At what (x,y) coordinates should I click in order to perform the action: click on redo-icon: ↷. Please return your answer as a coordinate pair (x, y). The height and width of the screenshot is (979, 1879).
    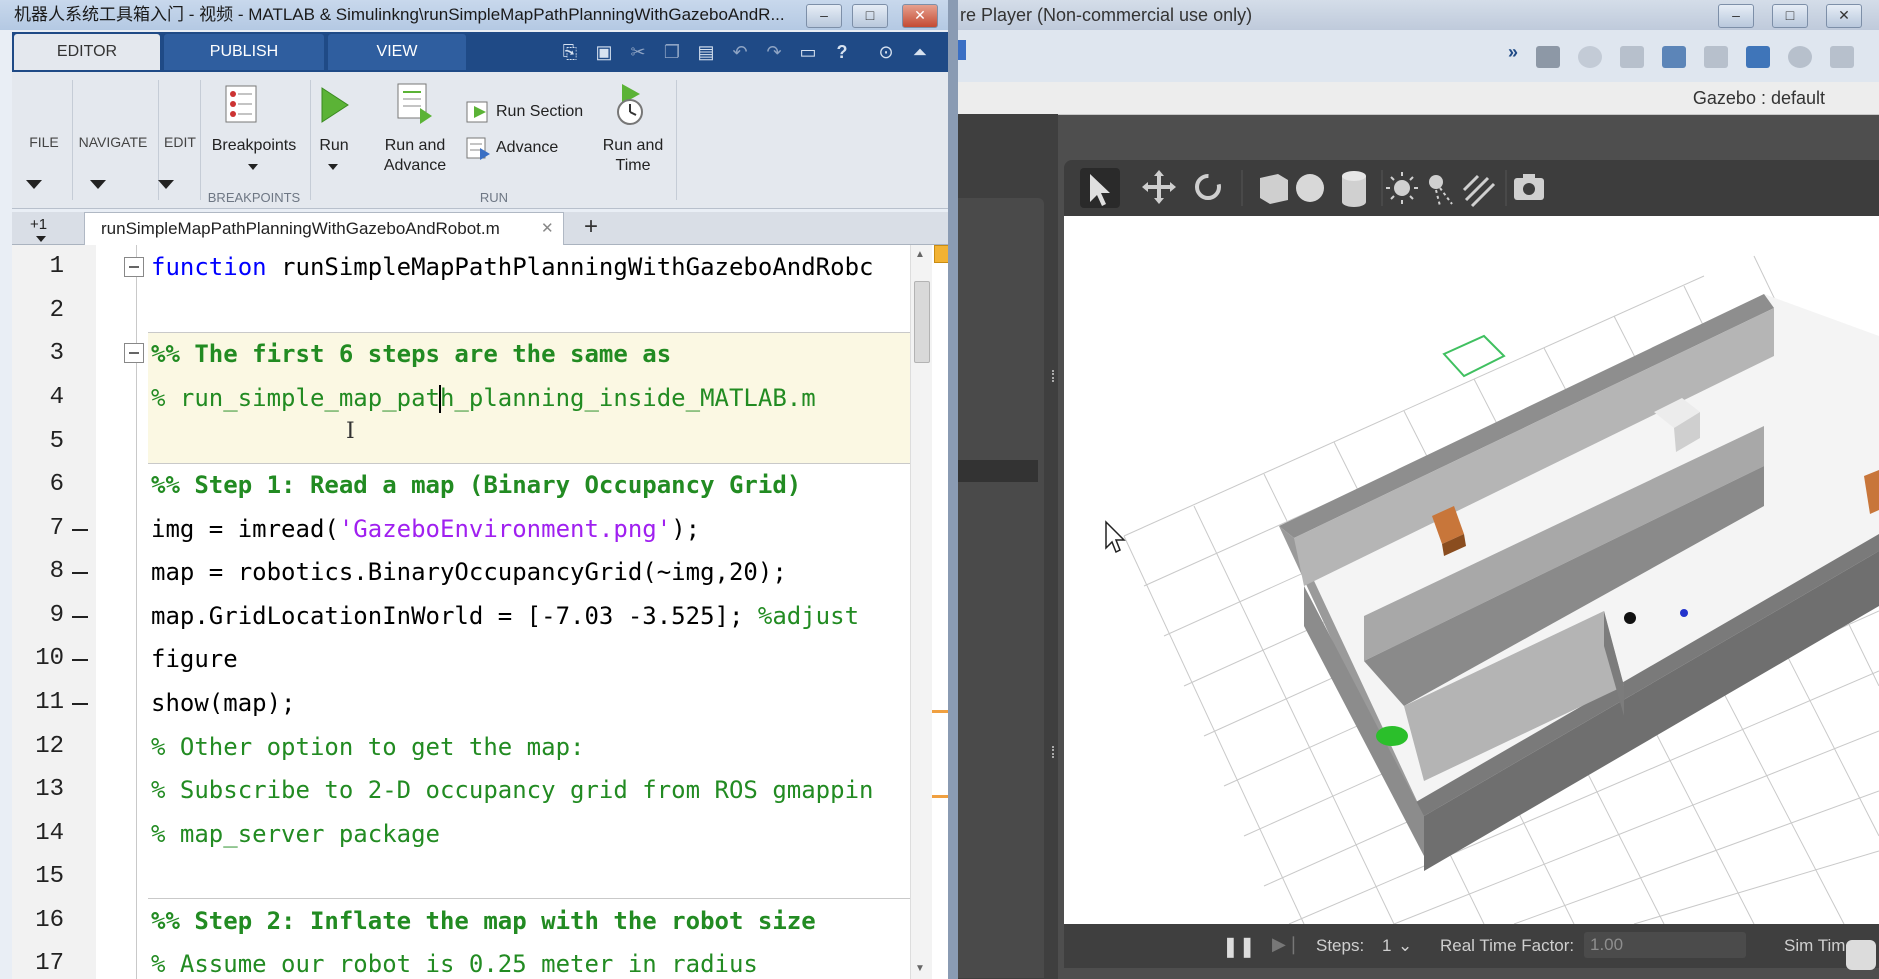
    Looking at the image, I should click on (774, 52).